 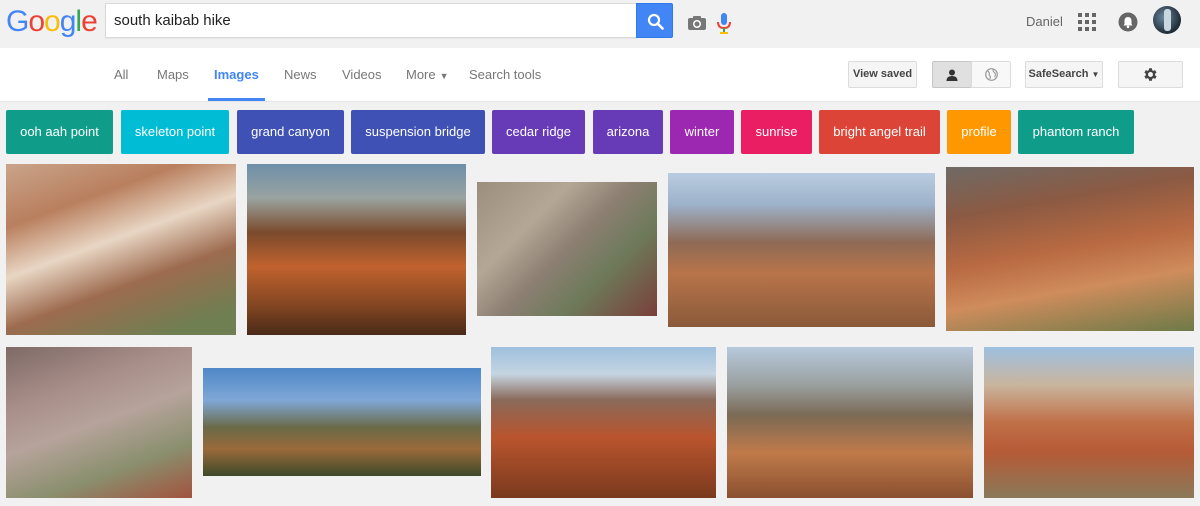 What do you see at coordinates (979, 132) in the screenshot?
I see `related-chip: profile` at bounding box center [979, 132].